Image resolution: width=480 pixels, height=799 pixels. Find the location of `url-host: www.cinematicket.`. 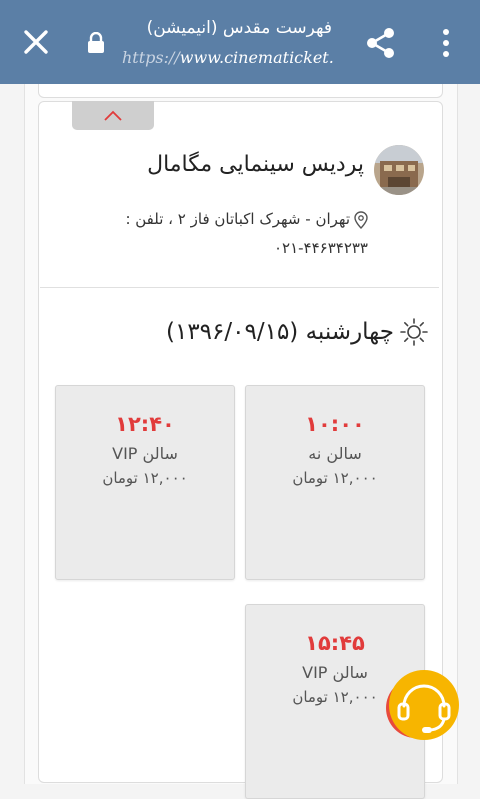

url-host: www.cinematicket. is located at coordinates (256, 57).